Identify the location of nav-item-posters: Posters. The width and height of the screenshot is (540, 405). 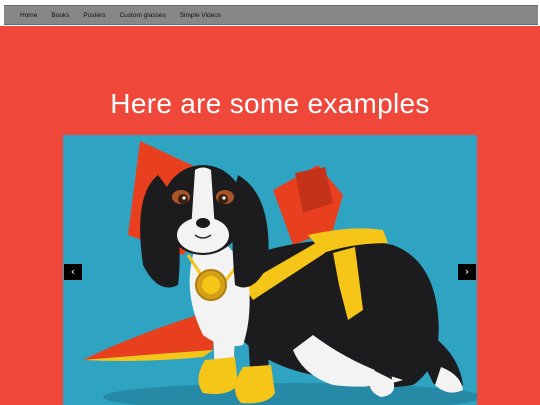
(94, 15).